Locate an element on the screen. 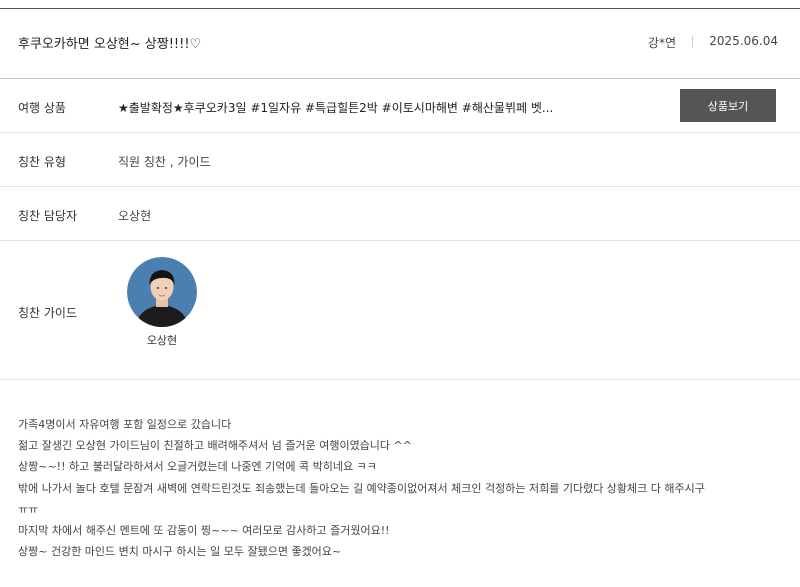  post-title: 후쿠오카하면 오상현~ 상짱!!!!♡ is located at coordinates (110, 44).